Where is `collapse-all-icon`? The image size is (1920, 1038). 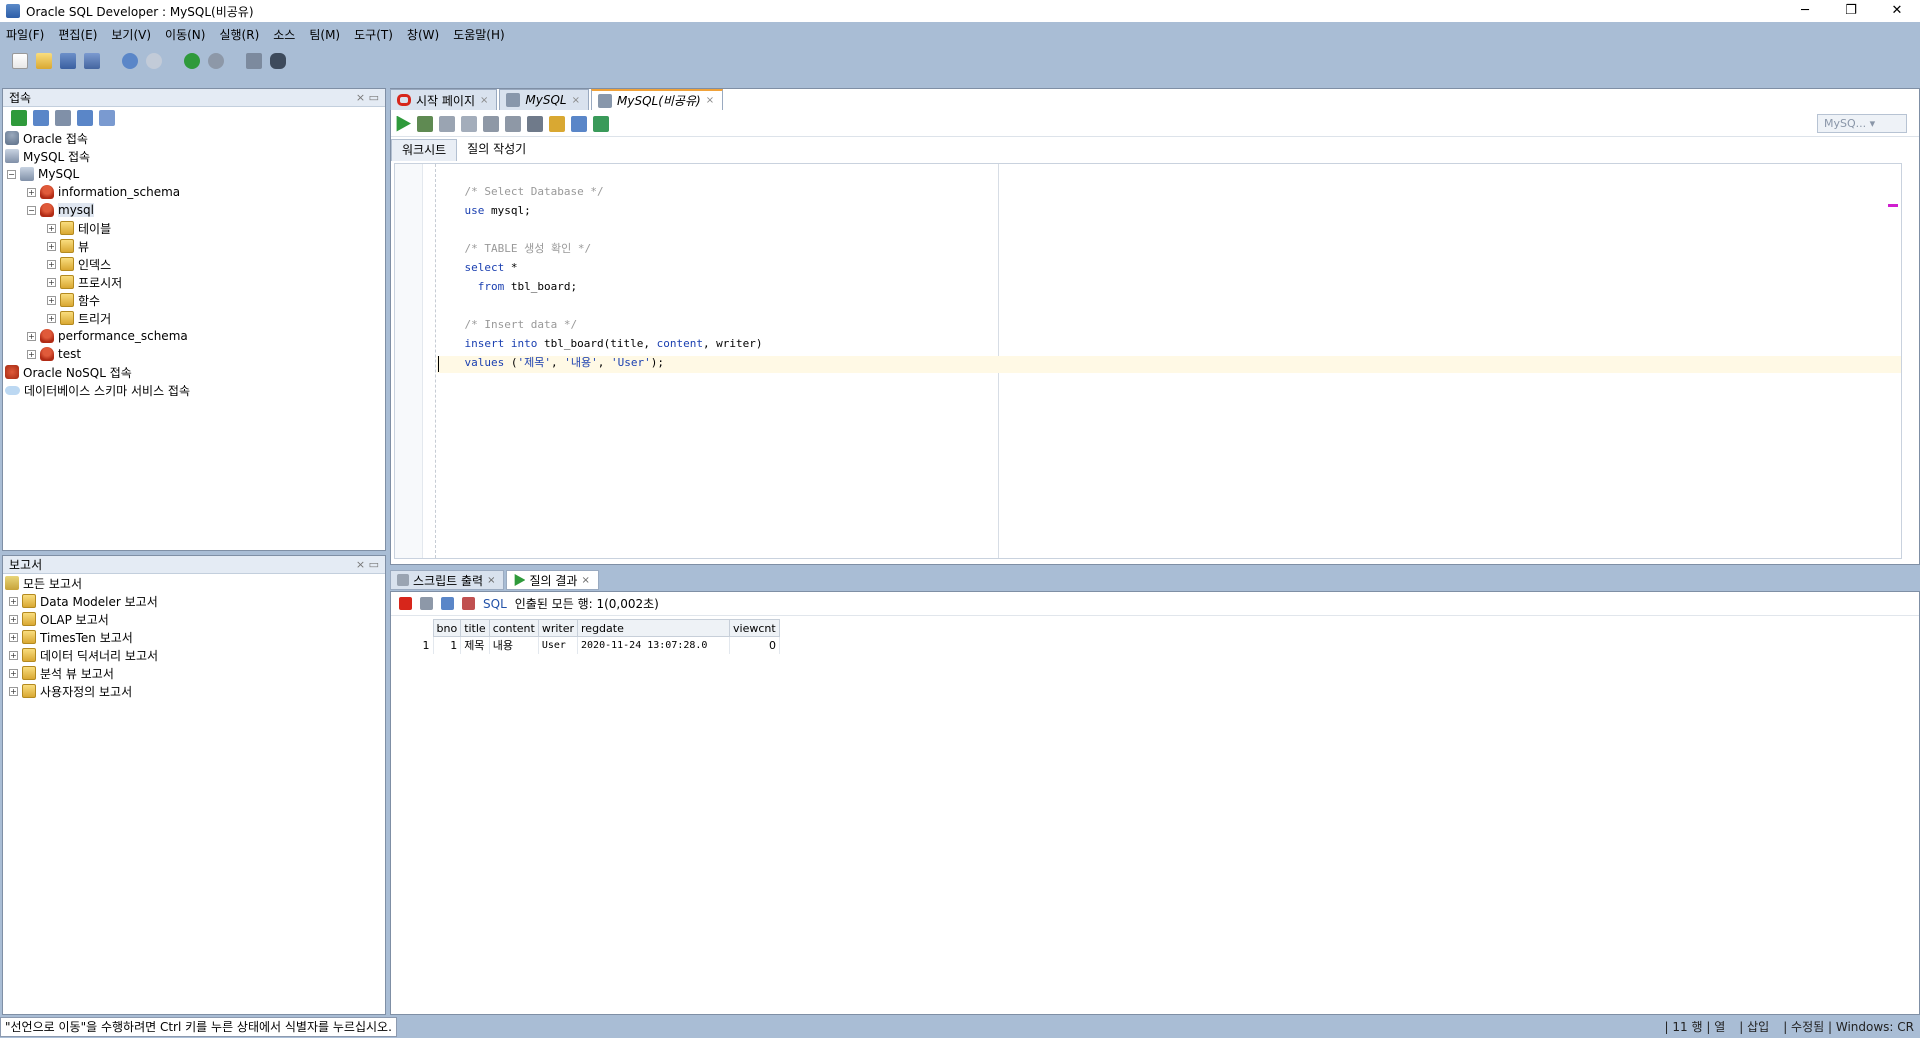 collapse-all-icon is located at coordinates (107, 118).